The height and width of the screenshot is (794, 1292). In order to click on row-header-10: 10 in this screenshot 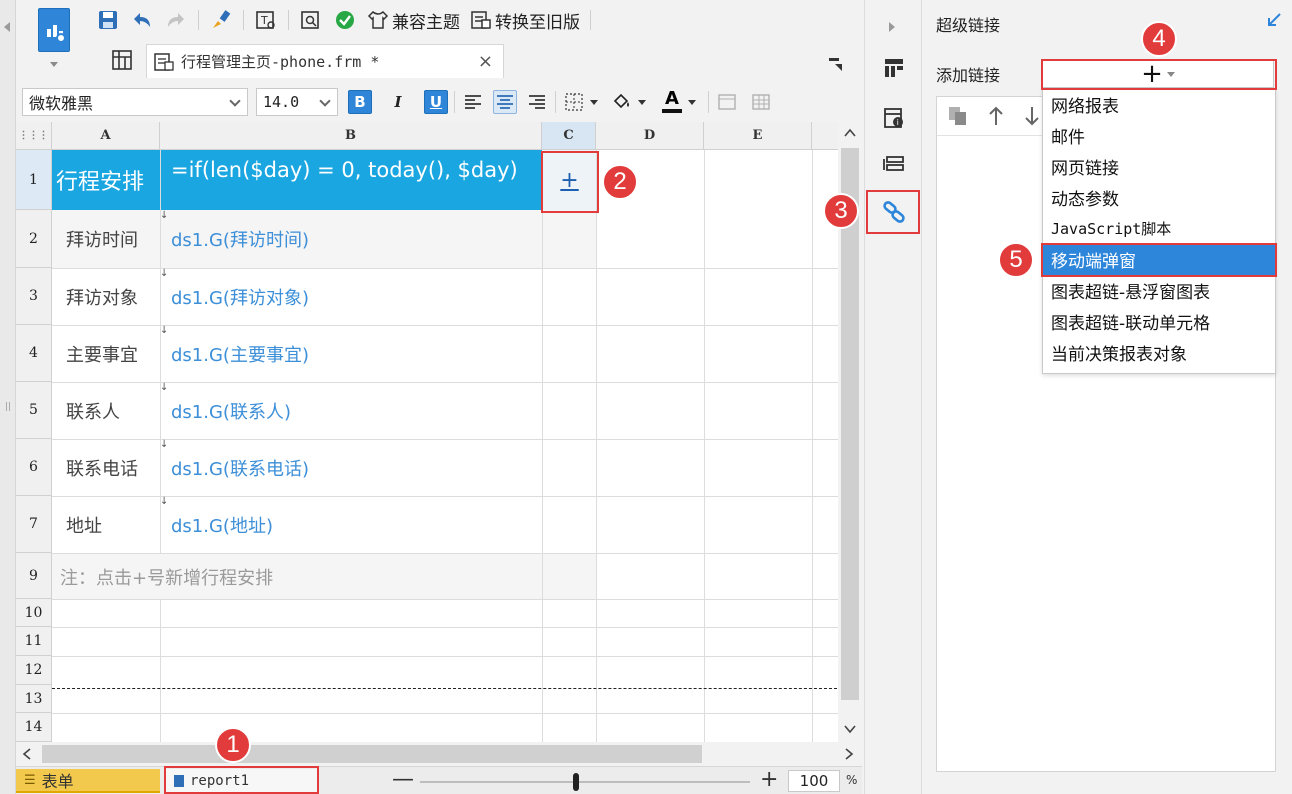, I will do `click(34, 613)`.